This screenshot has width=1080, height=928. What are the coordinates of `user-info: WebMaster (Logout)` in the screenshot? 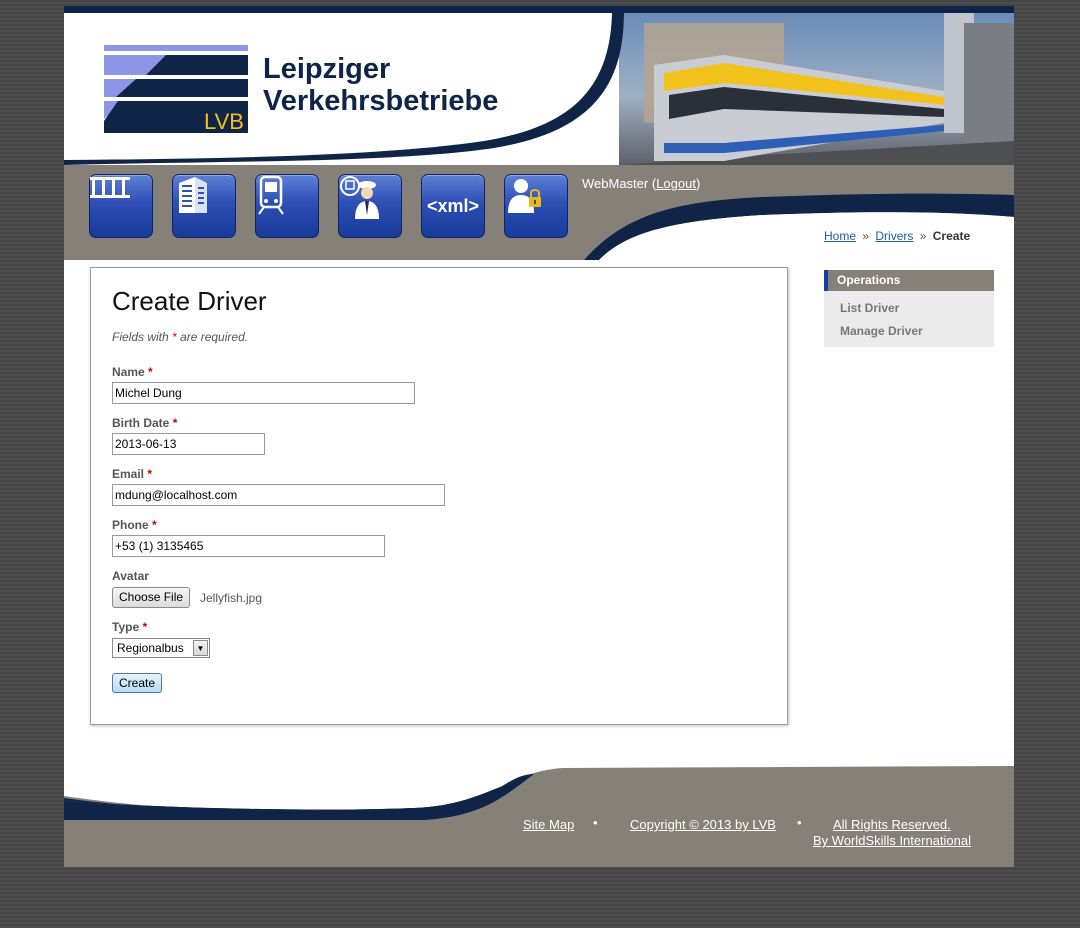 It's located at (641, 183).